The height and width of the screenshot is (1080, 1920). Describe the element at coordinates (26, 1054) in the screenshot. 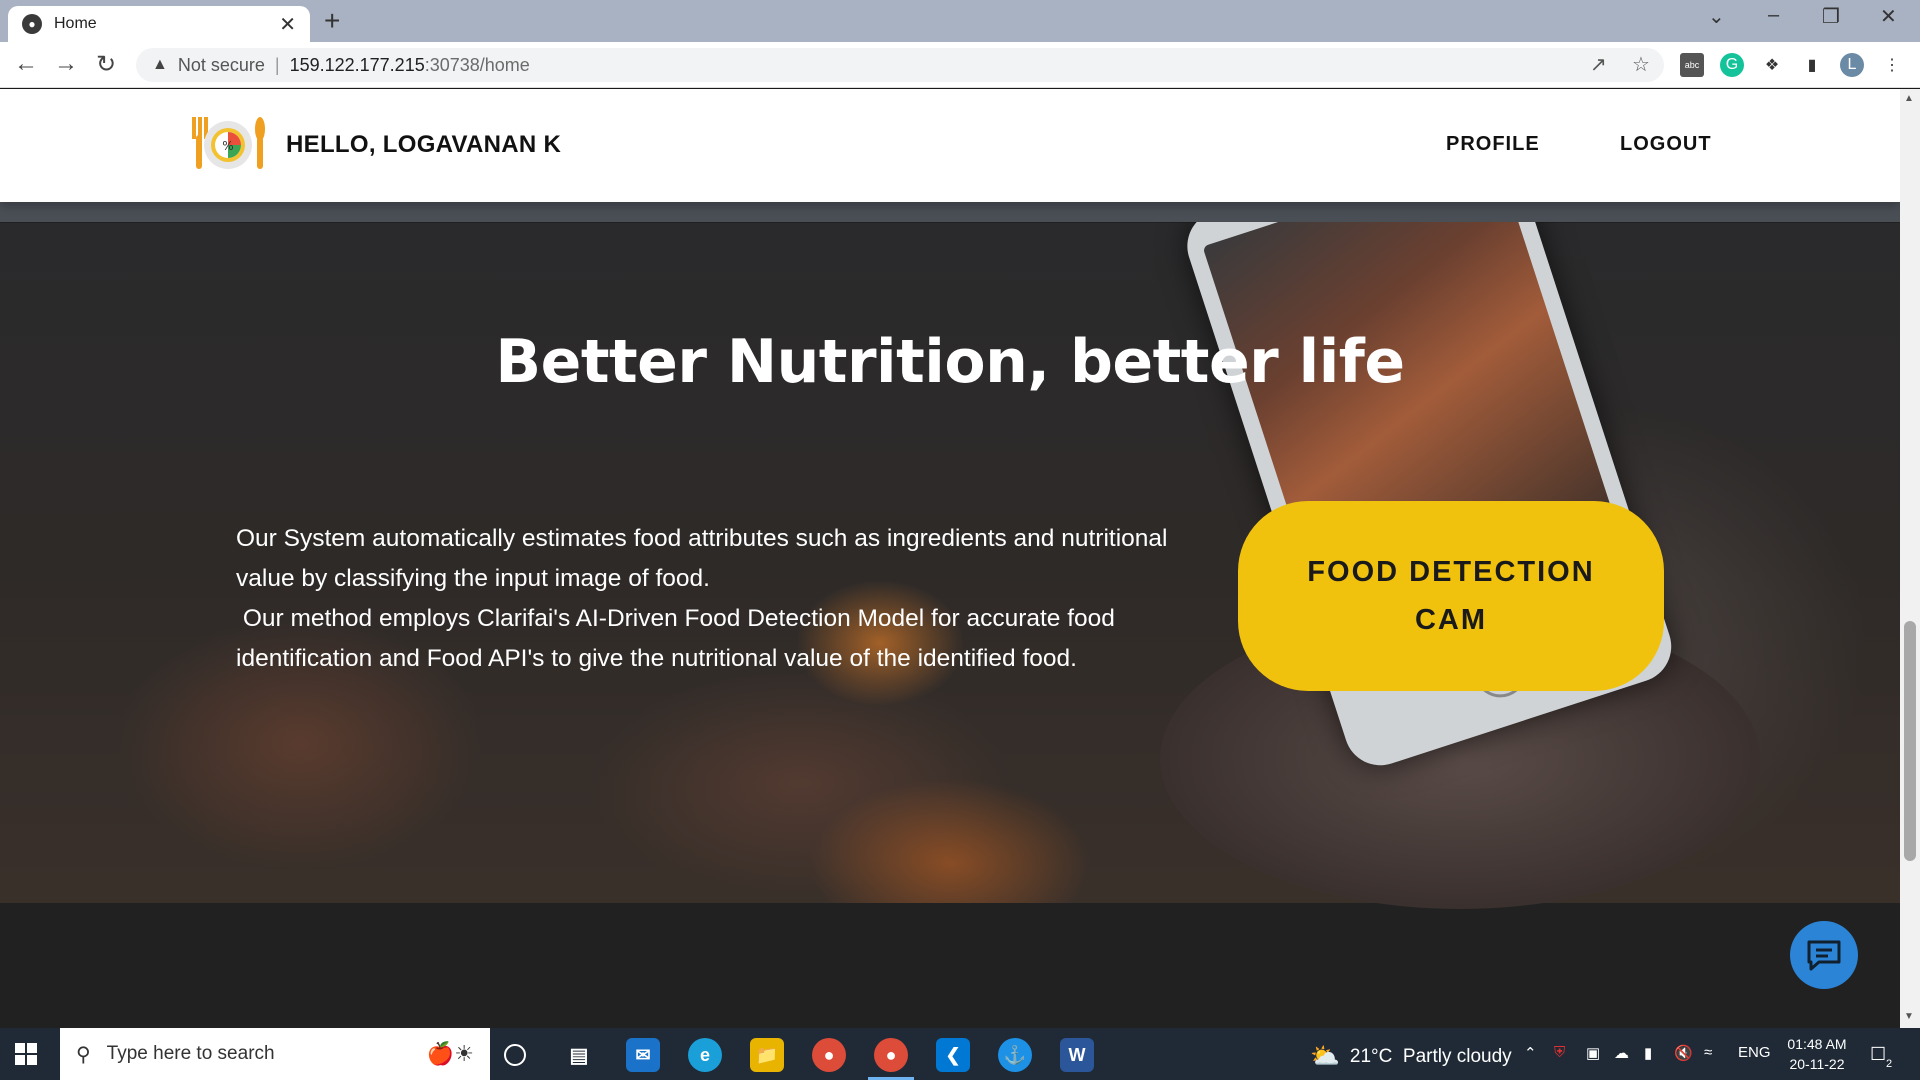

I see `windows-start-icon` at that location.